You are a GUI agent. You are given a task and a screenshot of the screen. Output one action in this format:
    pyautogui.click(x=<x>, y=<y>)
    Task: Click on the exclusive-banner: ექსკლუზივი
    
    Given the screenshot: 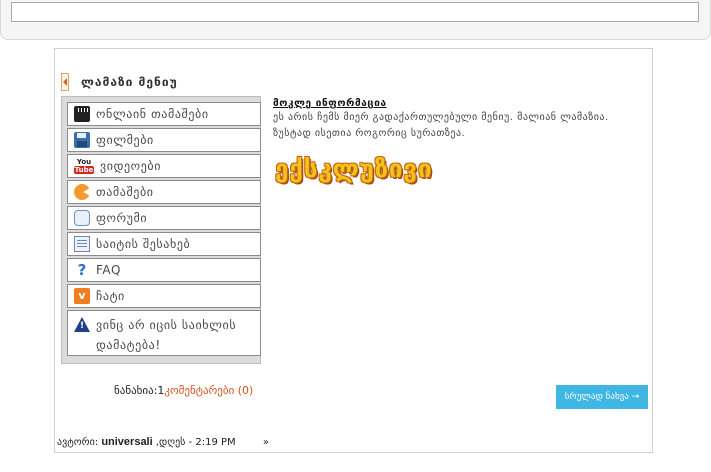 What is the action you would take?
    pyautogui.click(x=354, y=169)
    